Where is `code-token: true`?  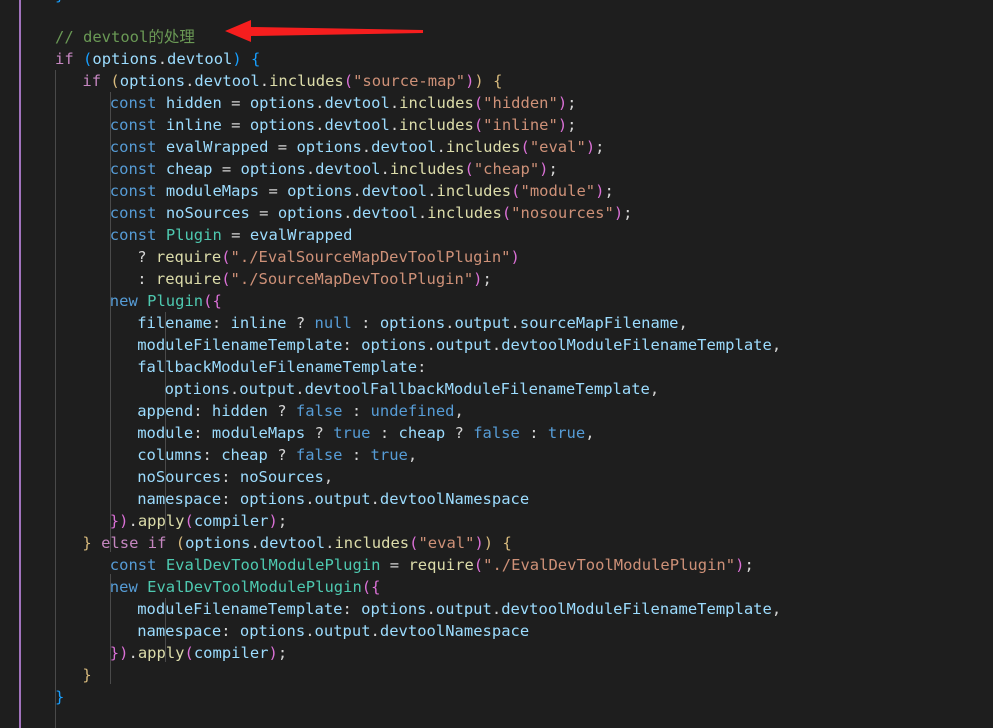 code-token: true is located at coordinates (389, 455).